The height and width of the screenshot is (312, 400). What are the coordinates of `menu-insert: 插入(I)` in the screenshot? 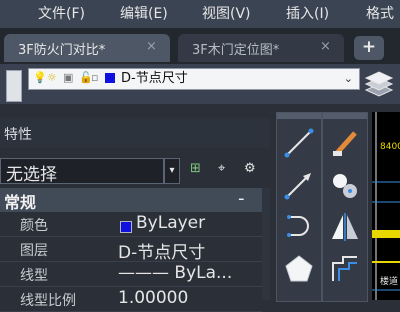 It's located at (307, 14).